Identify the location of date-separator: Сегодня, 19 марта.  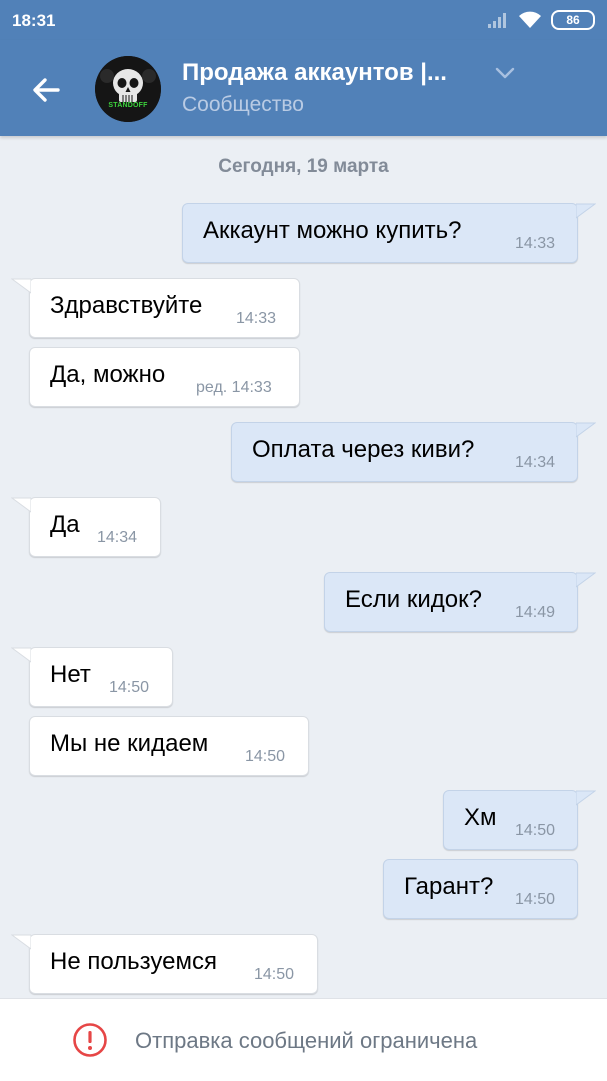
(303, 166).